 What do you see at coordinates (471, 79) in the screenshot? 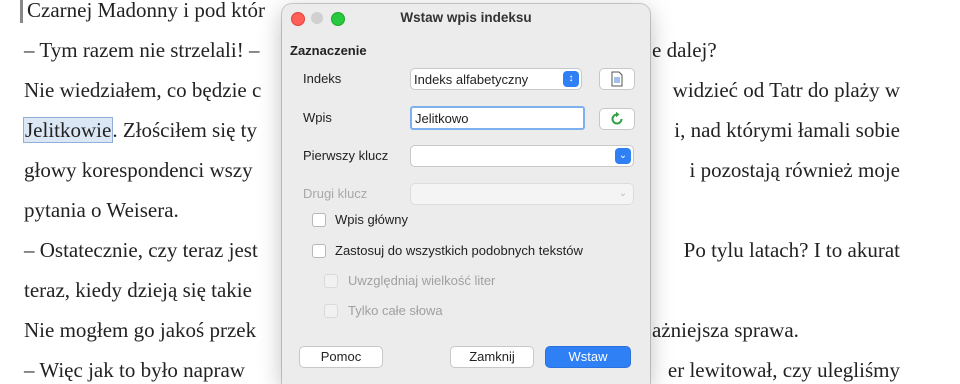
I see `index-select-value: Indeks alfabetyczny` at bounding box center [471, 79].